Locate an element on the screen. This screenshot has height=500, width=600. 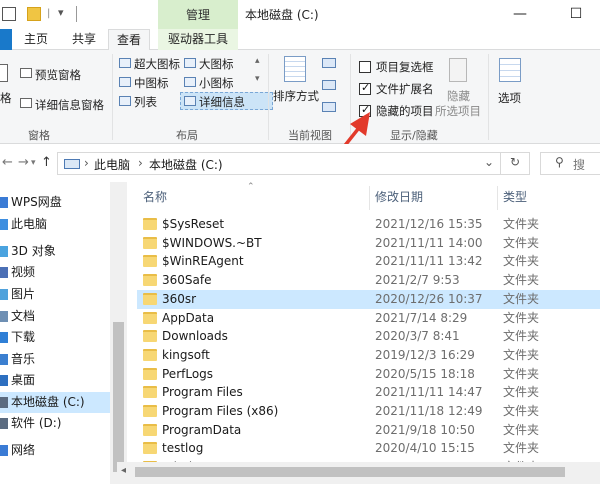
file-name: Program Files is located at coordinates (202, 392).